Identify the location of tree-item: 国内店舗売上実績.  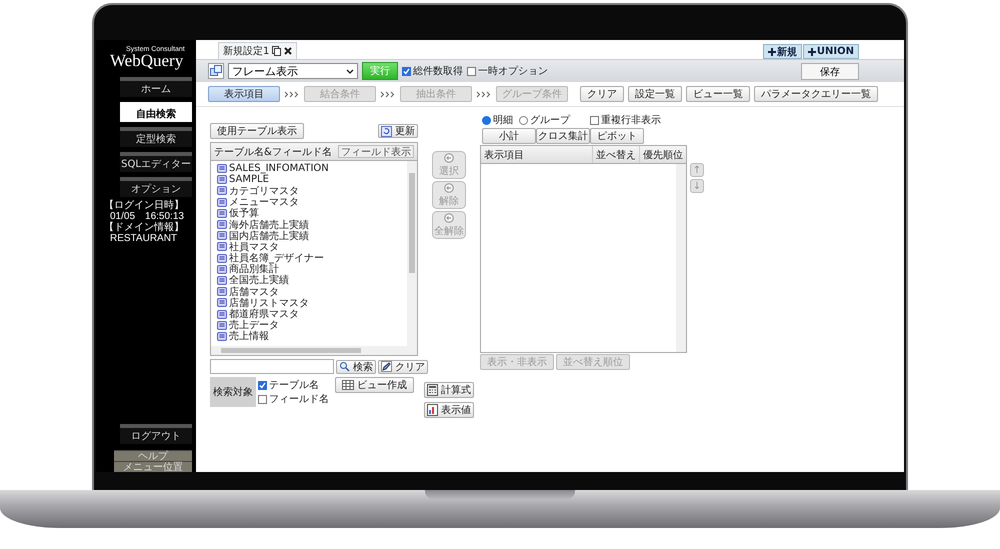
(263, 236).